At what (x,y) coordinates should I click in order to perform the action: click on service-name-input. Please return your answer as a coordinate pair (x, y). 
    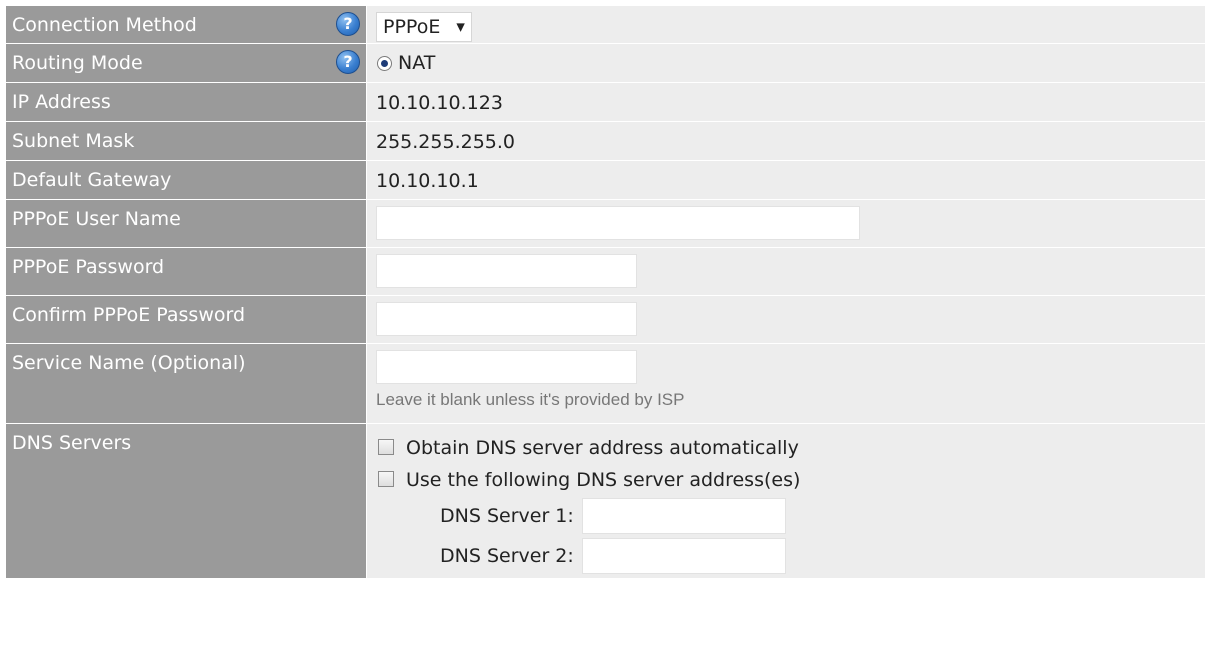
    Looking at the image, I should click on (506, 367).